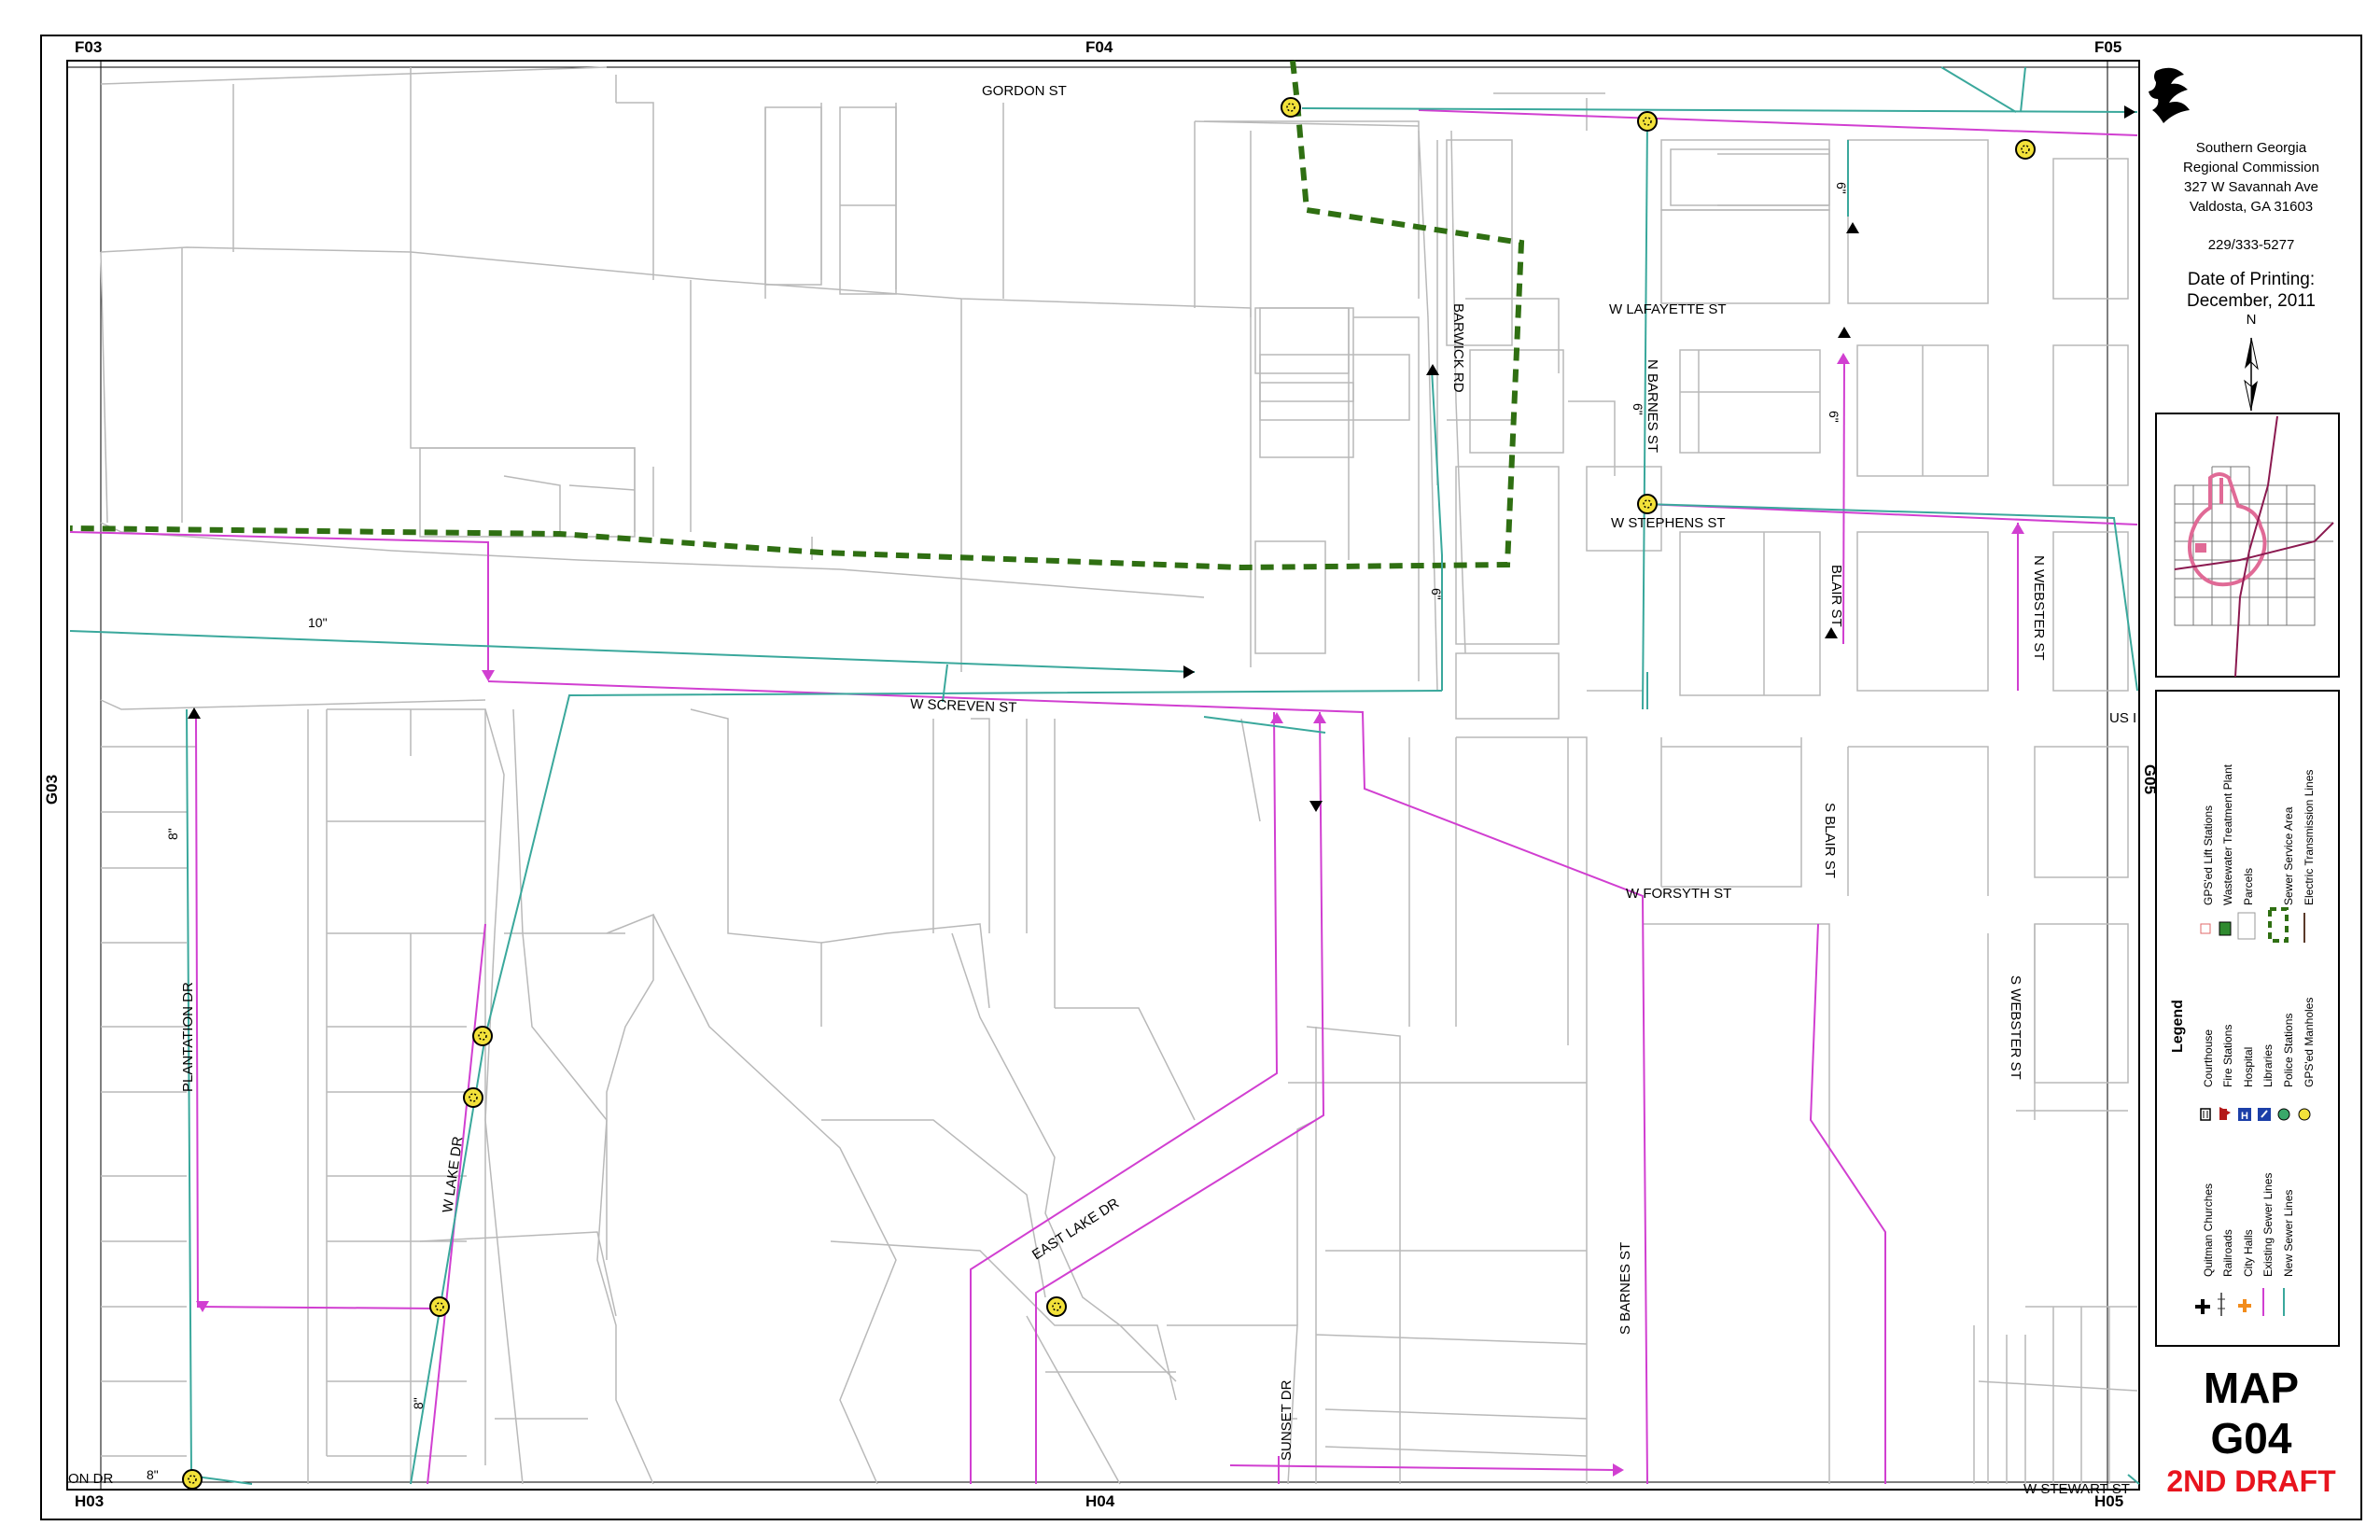  What do you see at coordinates (2251, 320) in the screenshot?
I see `north-label: N` at bounding box center [2251, 320].